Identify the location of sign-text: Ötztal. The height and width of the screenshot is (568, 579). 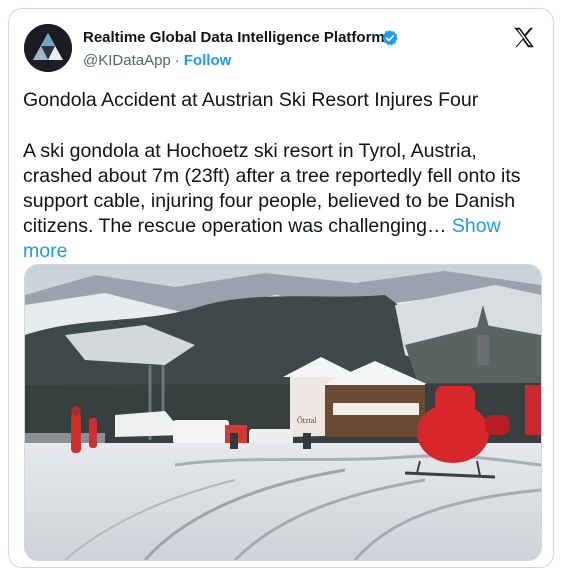
(307, 420).